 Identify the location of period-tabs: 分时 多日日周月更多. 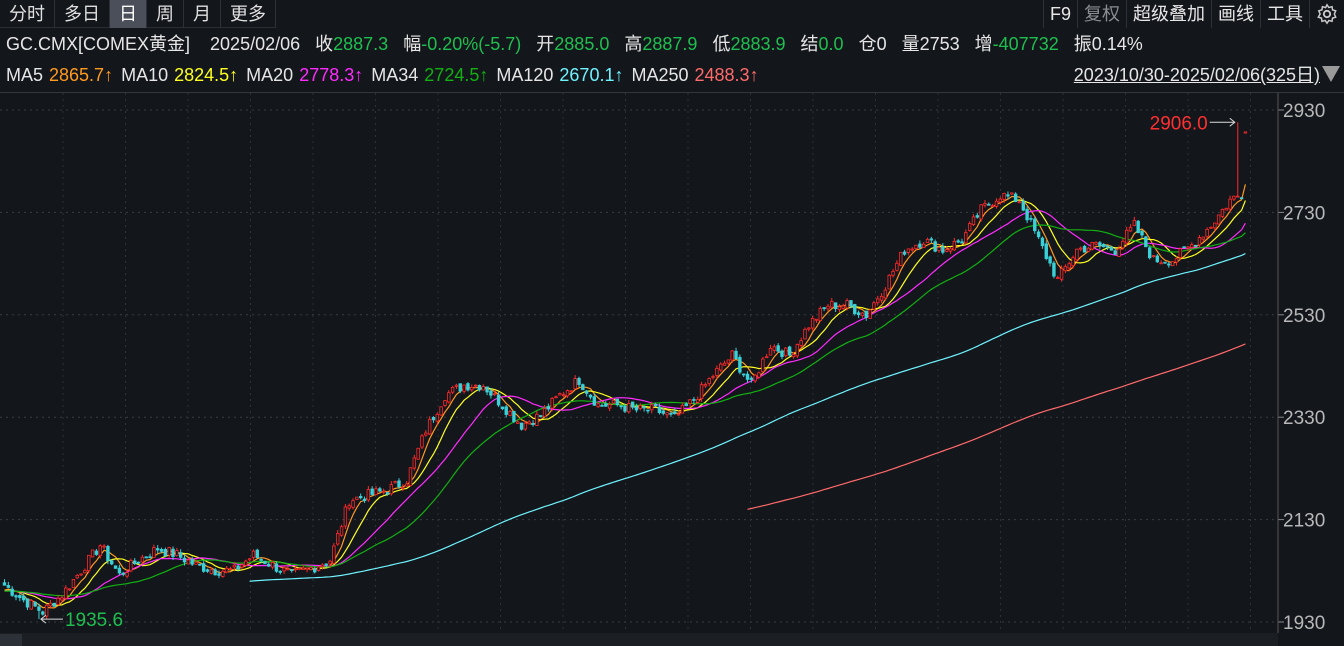
(138, 14).